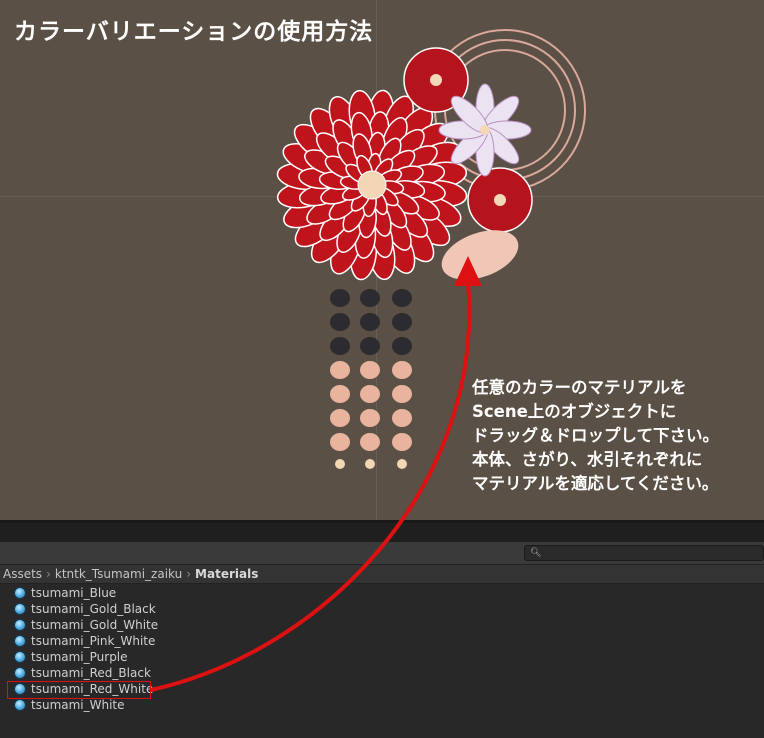 This screenshot has width=764, height=738. Describe the element at coordinates (93, 641) in the screenshot. I see `item-label: tsumami_Pink_White` at that location.